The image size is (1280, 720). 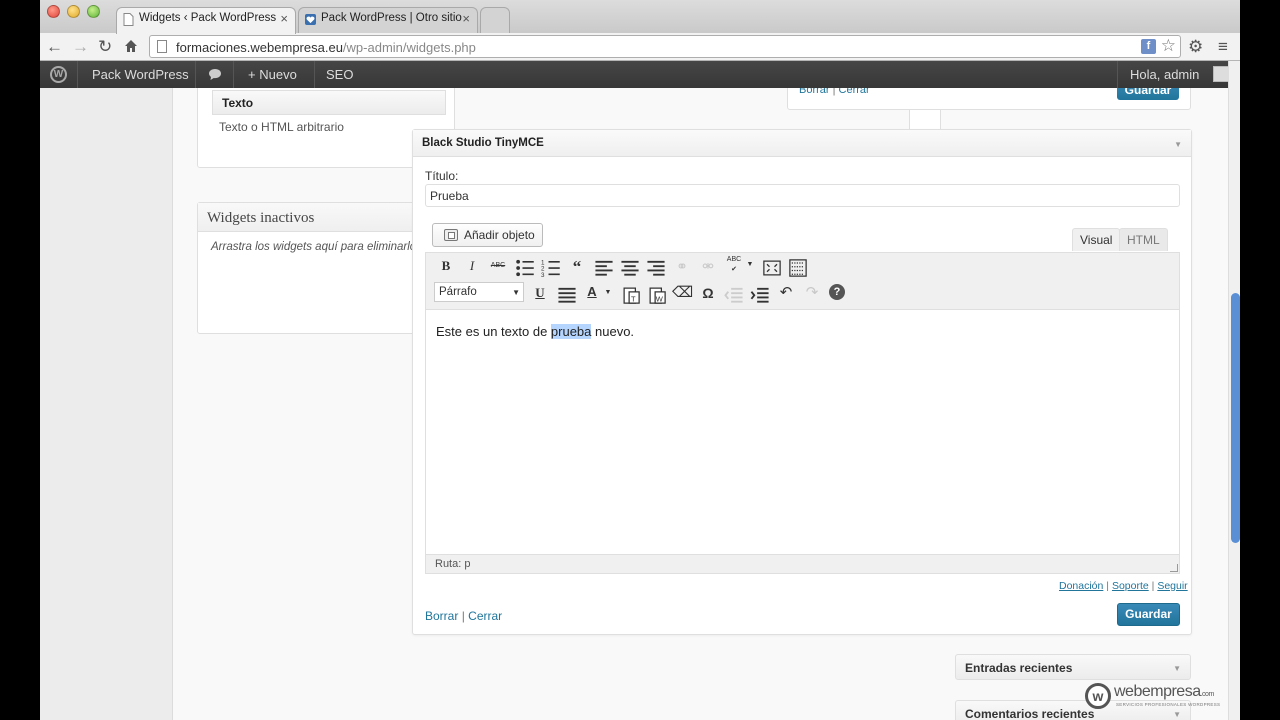 I want to click on content-text: nuevo., so click(x=613, y=331).